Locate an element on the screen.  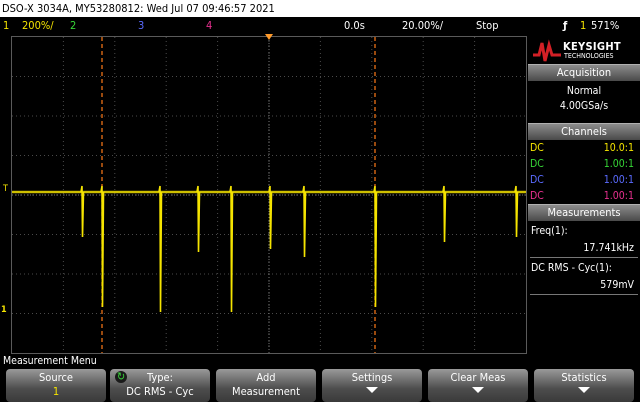
timebase-readout: 20.00%/ is located at coordinates (423, 25).